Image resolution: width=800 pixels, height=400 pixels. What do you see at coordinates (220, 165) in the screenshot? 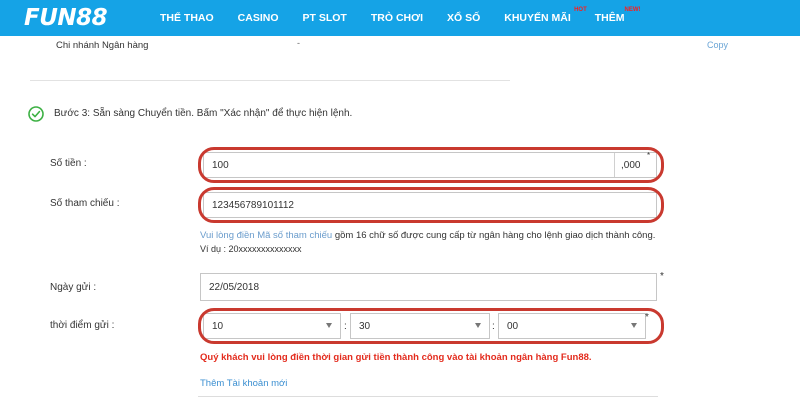
I see `amount-value: 100` at bounding box center [220, 165].